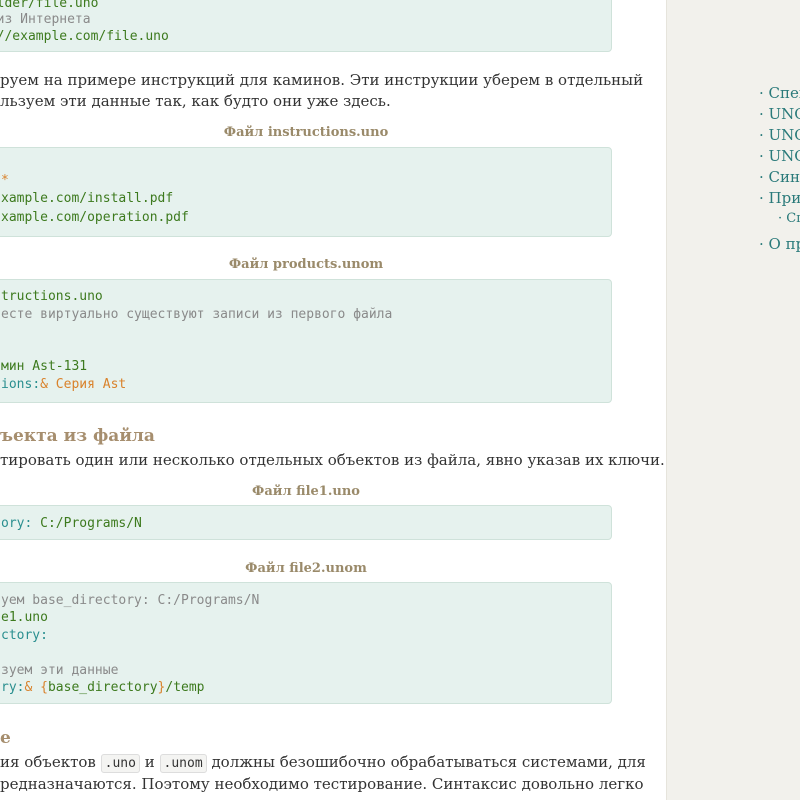 Image resolution: width=800 pixels, height=800 pixels. What do you see at coordinates (17, 384) in the screenshot?
I see `code-key: ions` at bounding box center [17, 384].